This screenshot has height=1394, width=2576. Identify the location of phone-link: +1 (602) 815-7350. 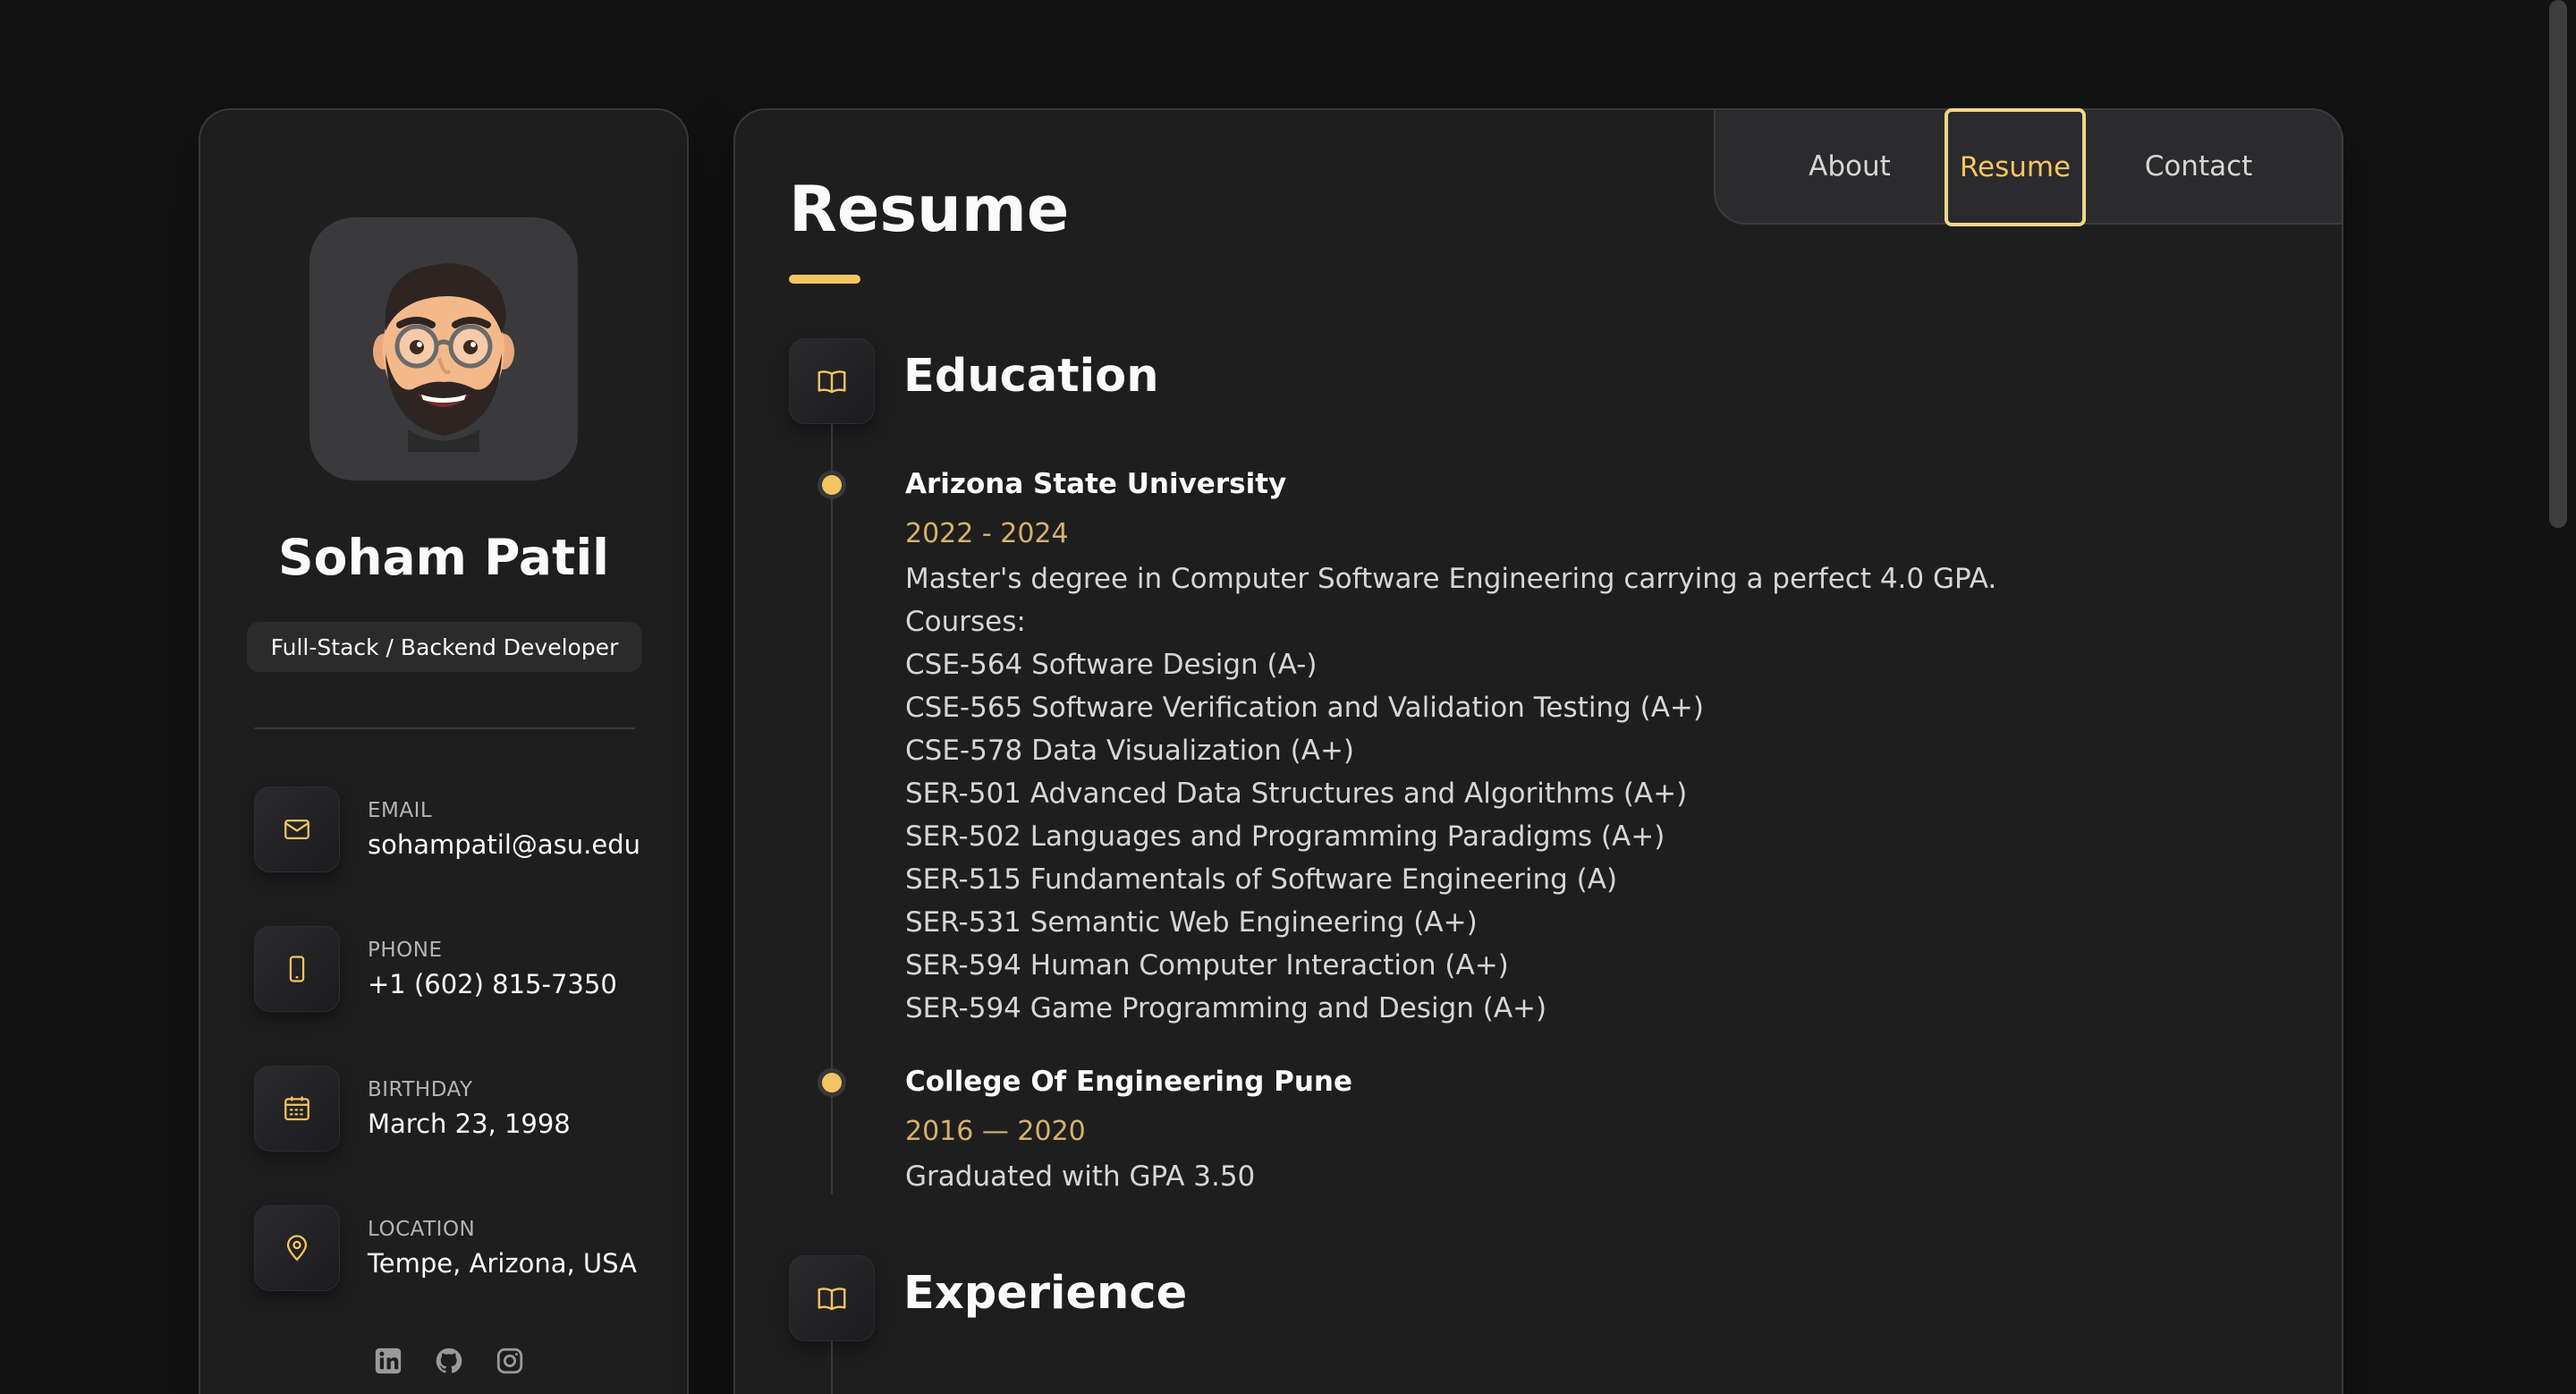
(492, 984).